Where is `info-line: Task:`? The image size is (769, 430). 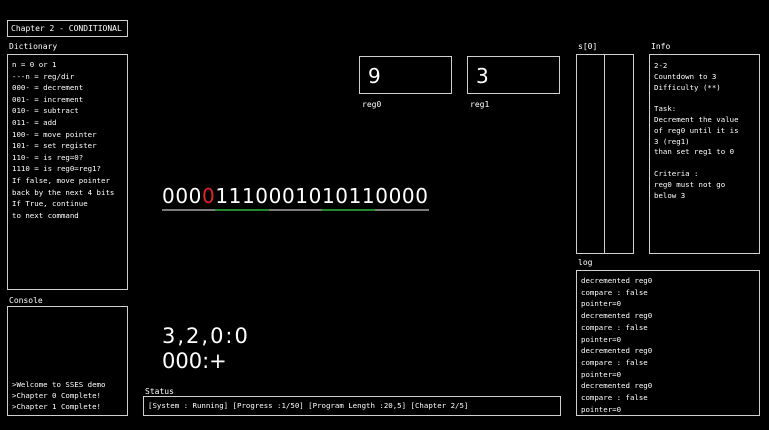 info-line: Task: is located at coordinates (665, 109).